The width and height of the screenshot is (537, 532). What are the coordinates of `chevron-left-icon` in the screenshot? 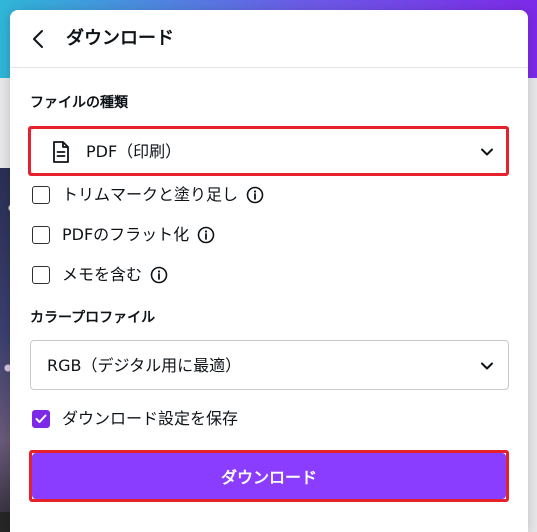 It's located at (38, 39).